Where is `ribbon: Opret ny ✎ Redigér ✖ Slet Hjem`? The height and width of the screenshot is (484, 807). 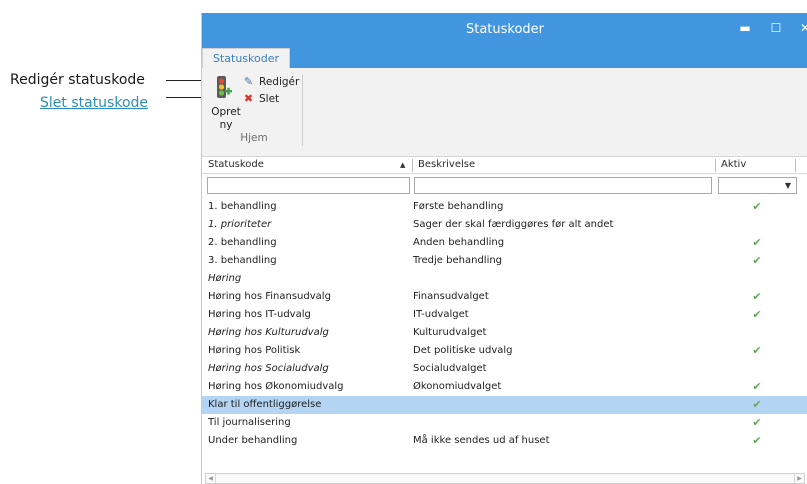
ribbon: Opret ny ✎ Redigér ✖ Slet Hjem is located at coordinates (504, 112).